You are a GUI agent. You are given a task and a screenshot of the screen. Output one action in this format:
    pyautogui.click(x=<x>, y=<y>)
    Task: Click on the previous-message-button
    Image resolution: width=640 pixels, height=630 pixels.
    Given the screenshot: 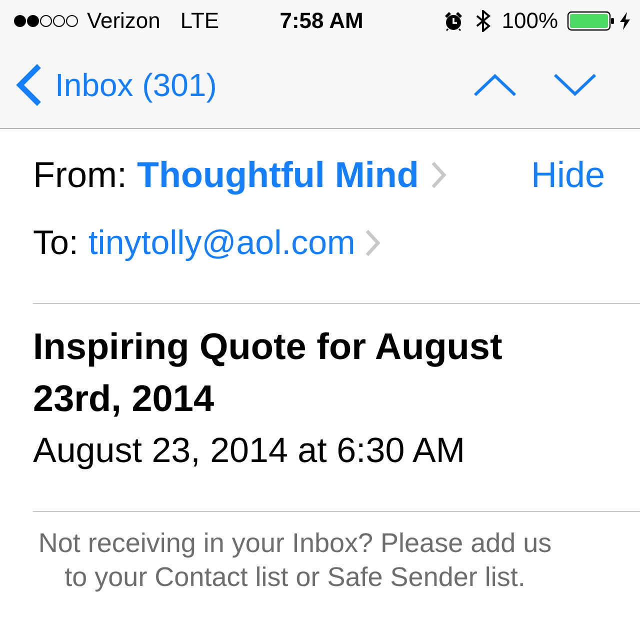 What is the action you would take?
    pyautogui.click(x=495, y=85)
    